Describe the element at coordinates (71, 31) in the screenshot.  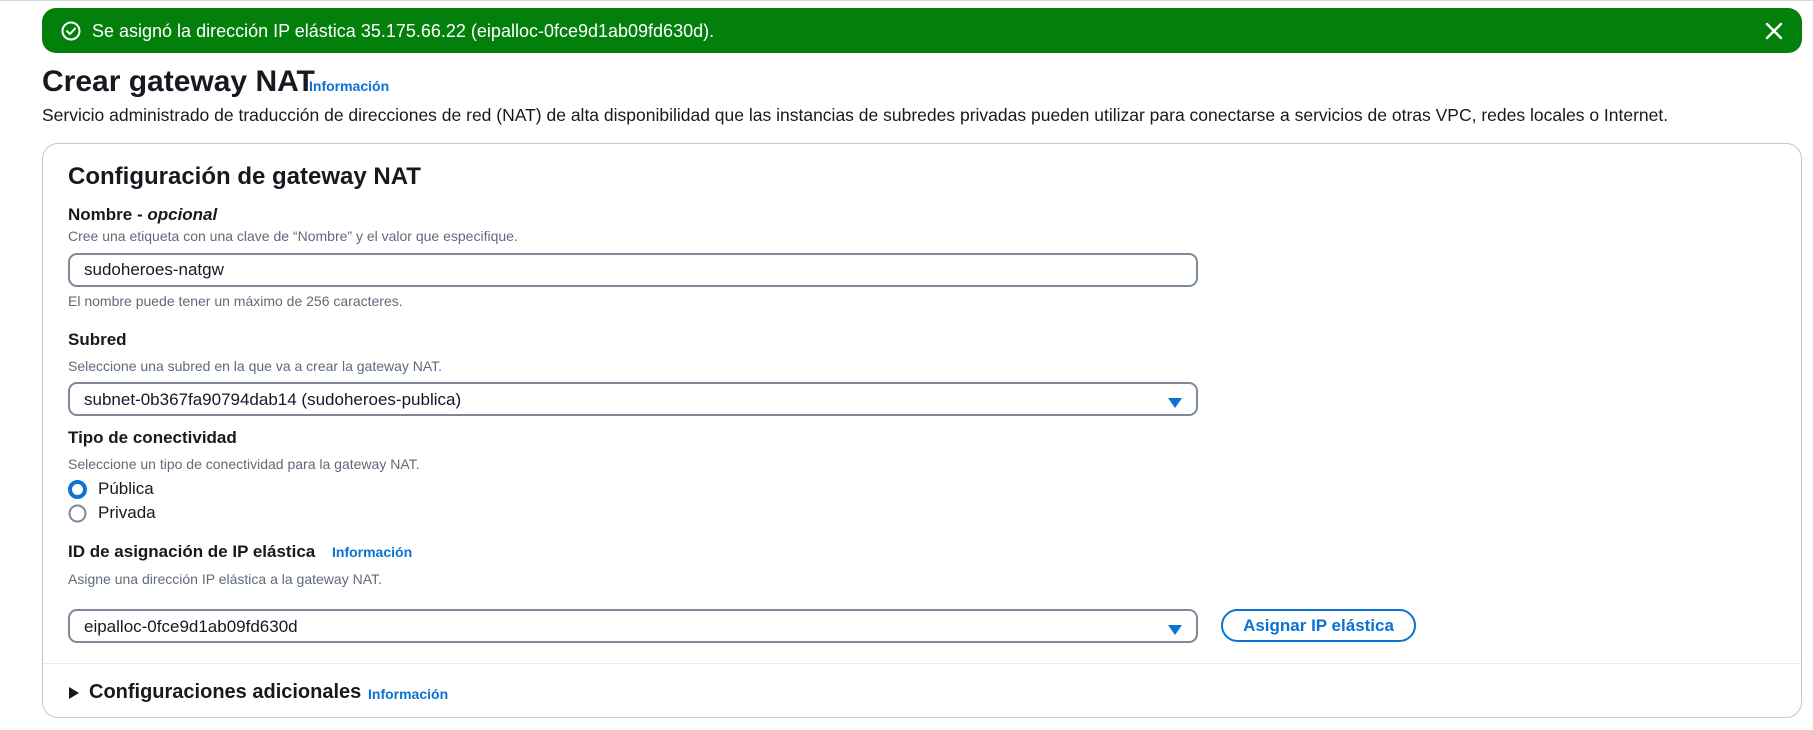
I see `check-circle-icon` at that location.